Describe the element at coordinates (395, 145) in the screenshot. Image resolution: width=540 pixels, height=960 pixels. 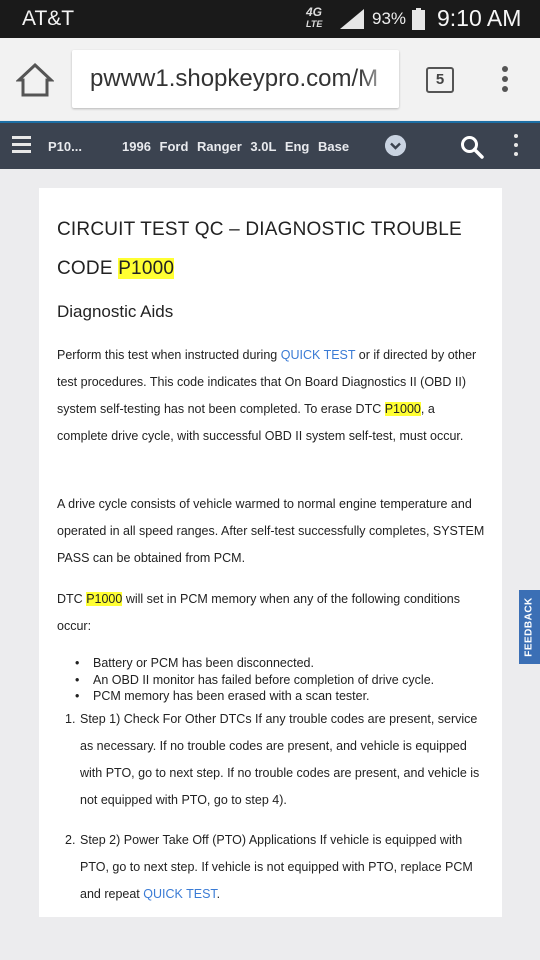
I see `chevron-down-icon` at that location.